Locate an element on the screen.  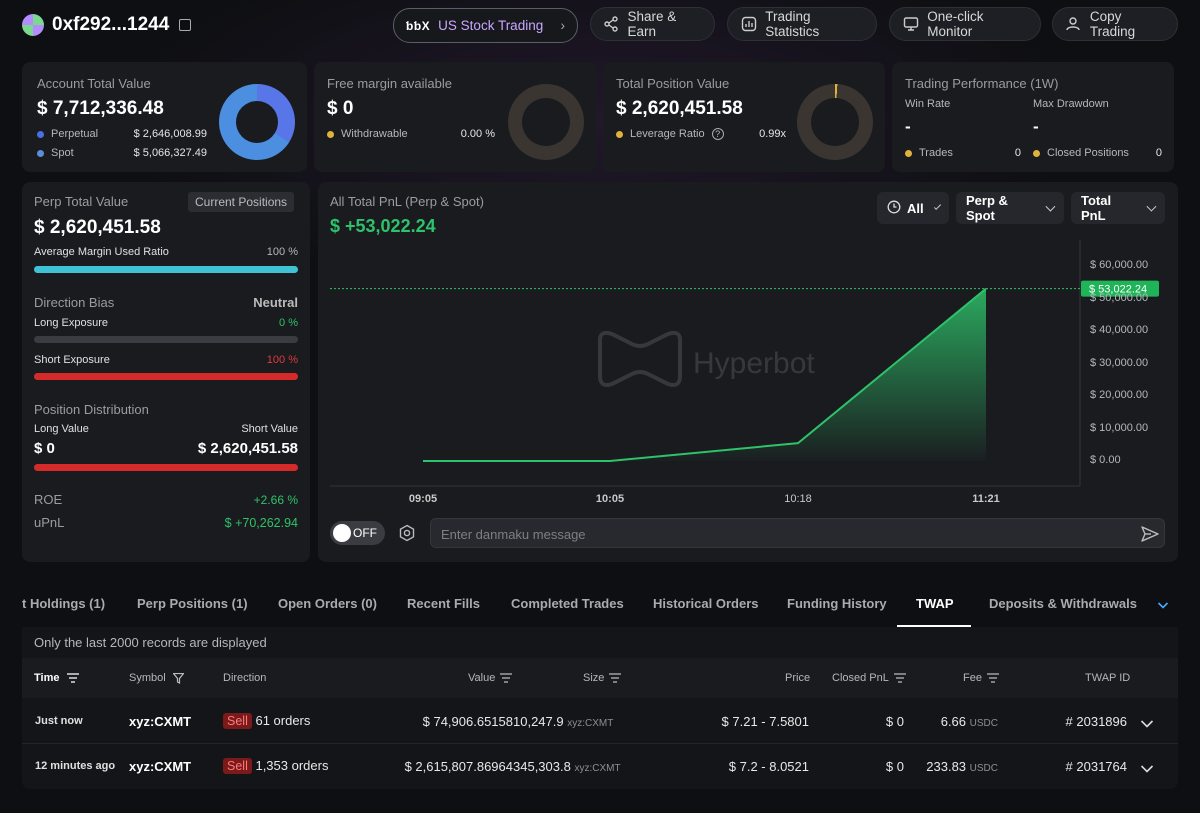
th-time: Time is located at coordinates (56, 678).